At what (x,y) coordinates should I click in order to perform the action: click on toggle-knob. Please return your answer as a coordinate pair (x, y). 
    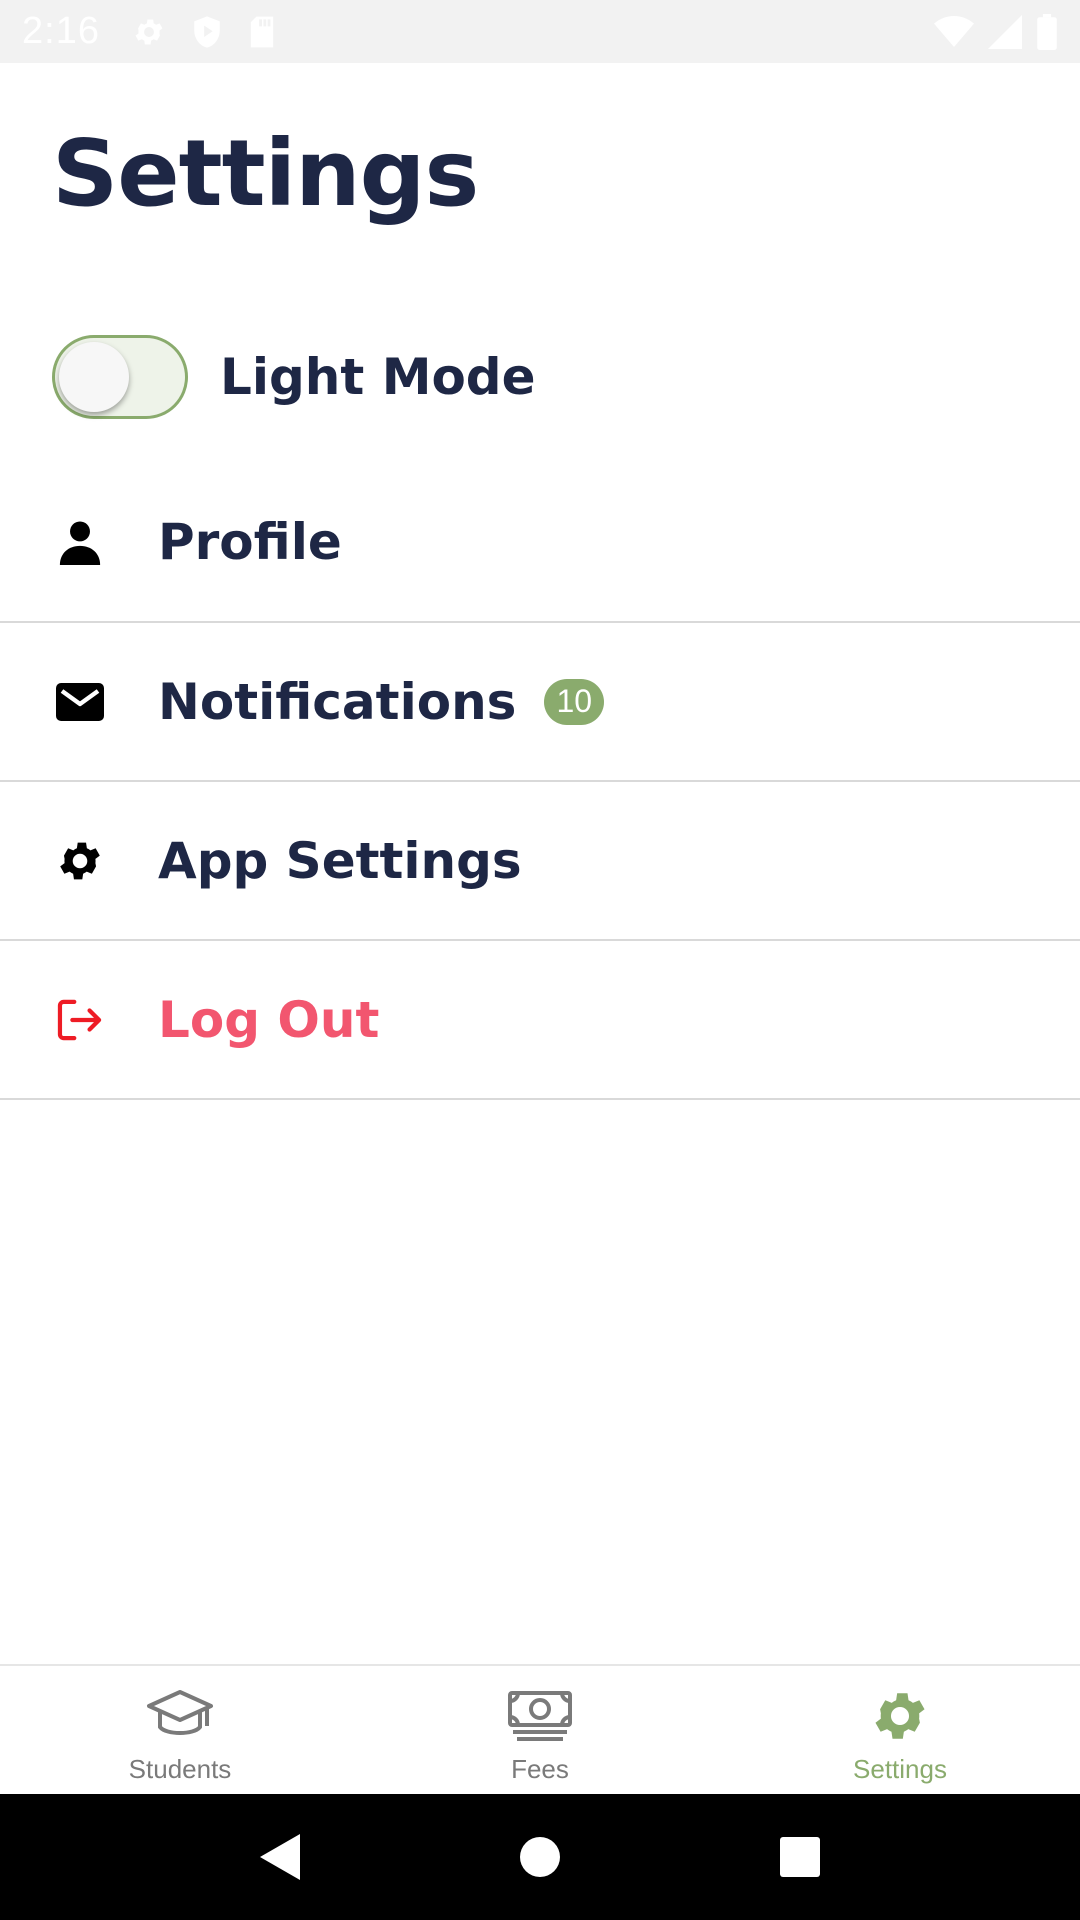
    Looking at the image, I should click on (94, 377).